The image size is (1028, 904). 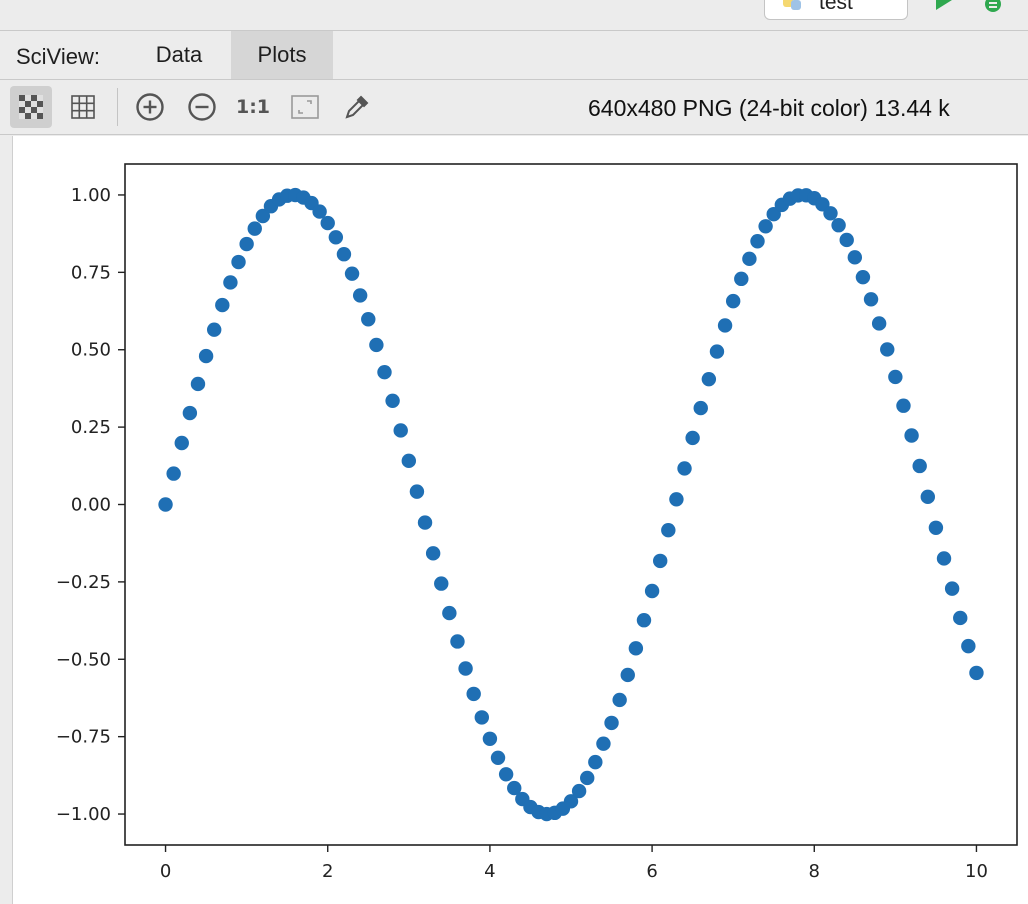 I want to click on color-picker-button, so click(x=357, y=107).